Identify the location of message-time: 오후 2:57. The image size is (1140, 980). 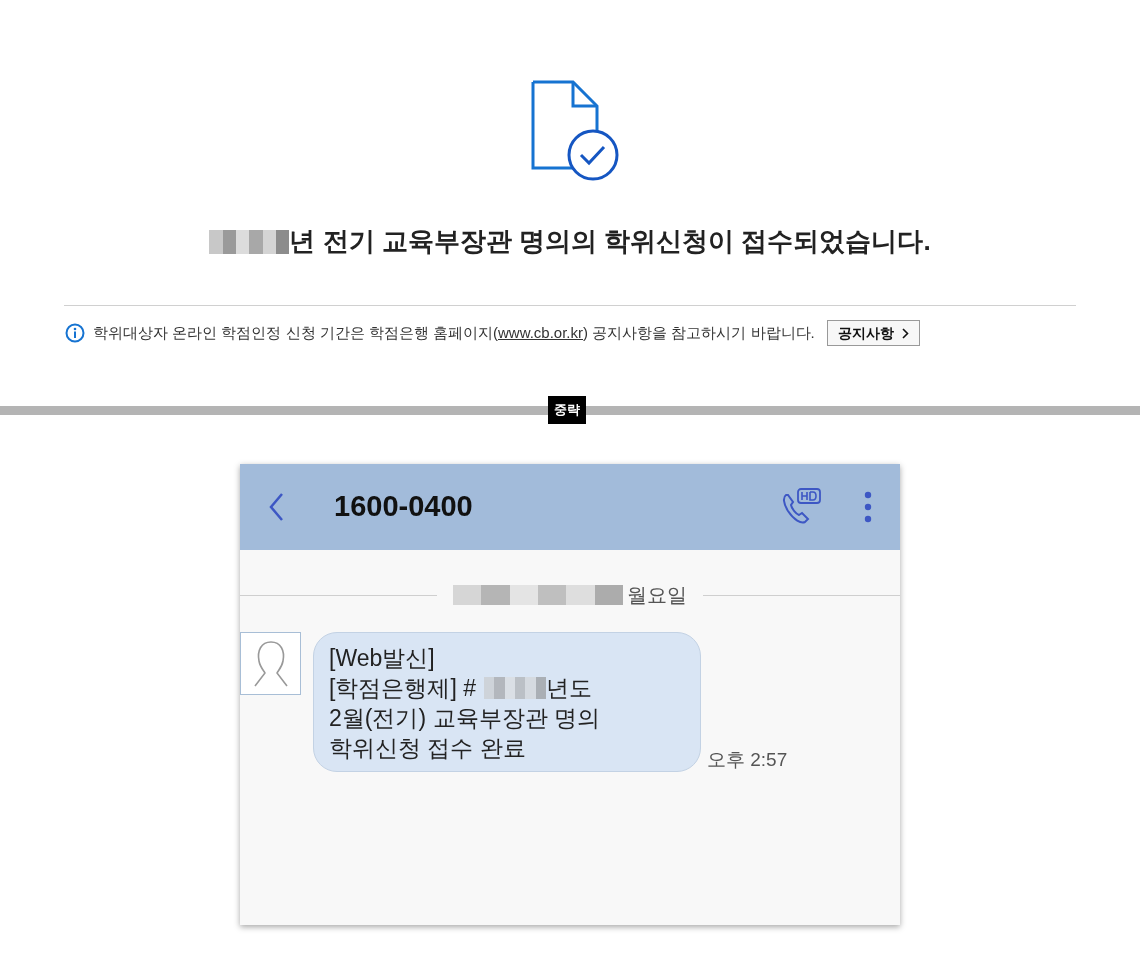
(747, 759).